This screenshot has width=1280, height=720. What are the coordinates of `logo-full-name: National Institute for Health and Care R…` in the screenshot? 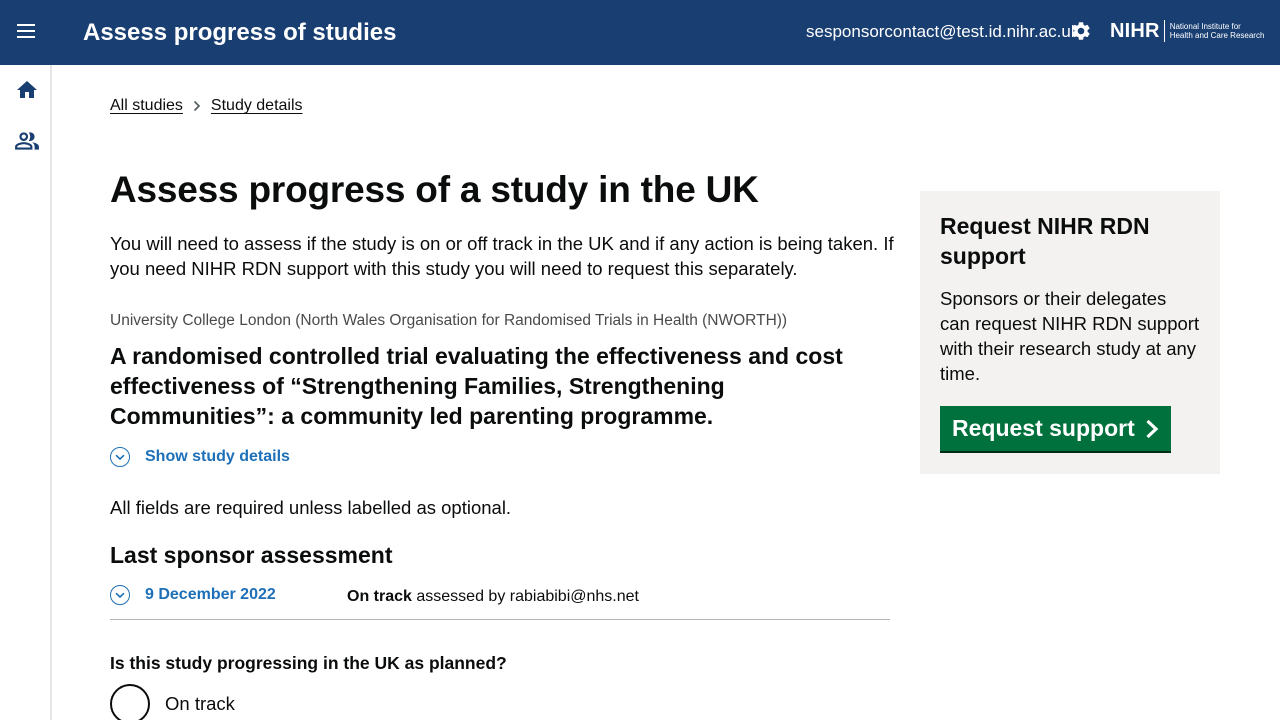 It's located at (1217, 31).